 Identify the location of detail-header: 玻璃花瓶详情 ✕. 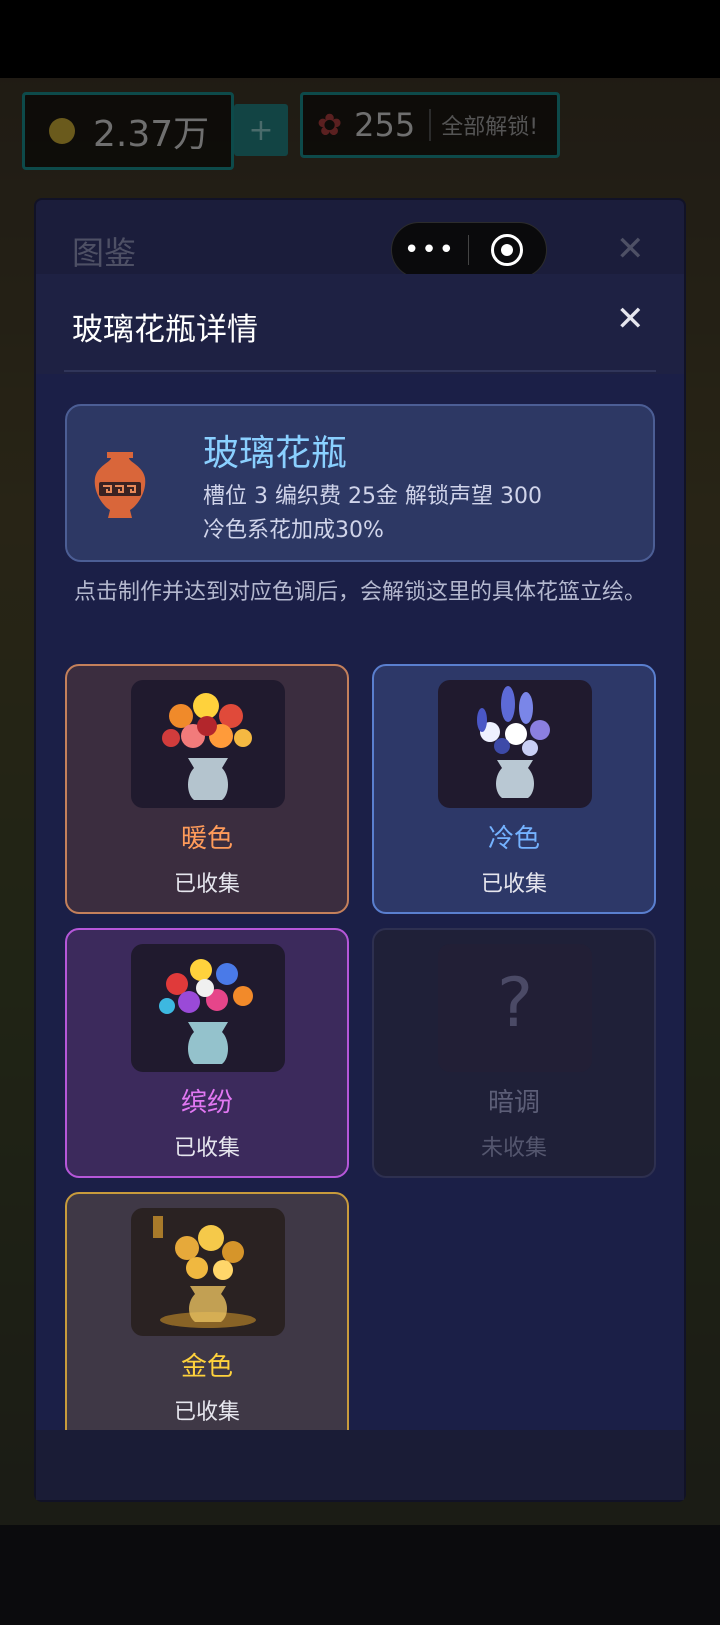
(360, 324).